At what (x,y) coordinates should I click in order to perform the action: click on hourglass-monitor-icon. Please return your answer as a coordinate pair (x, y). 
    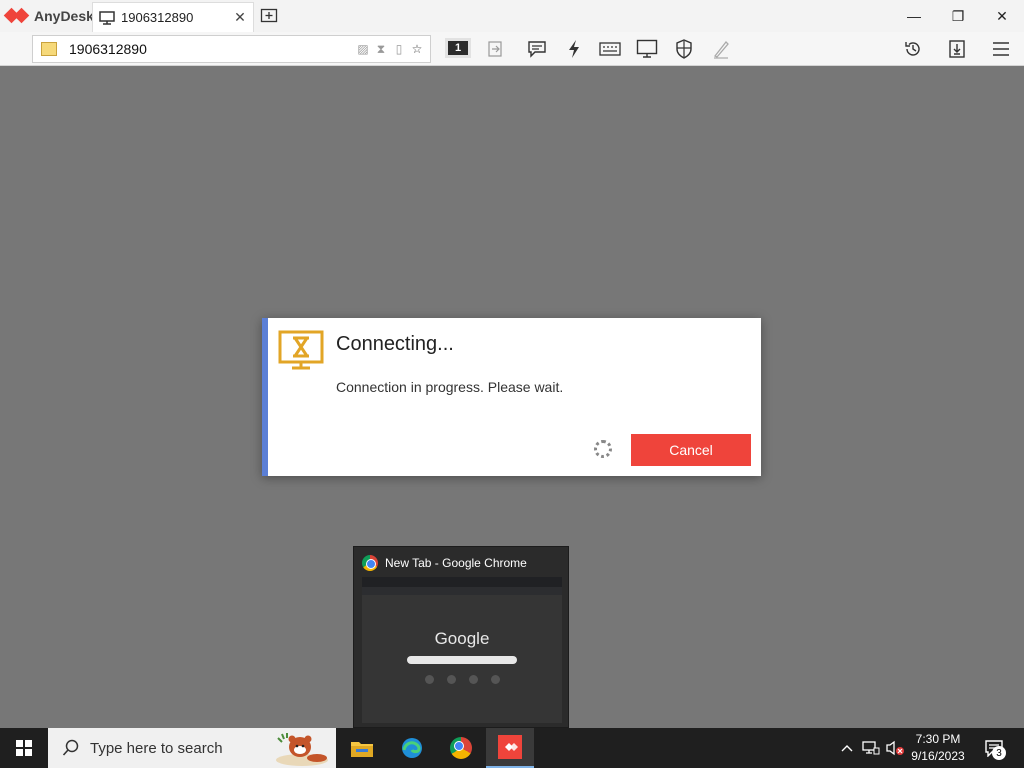
    Looking at the image, I should click on (301, 350).